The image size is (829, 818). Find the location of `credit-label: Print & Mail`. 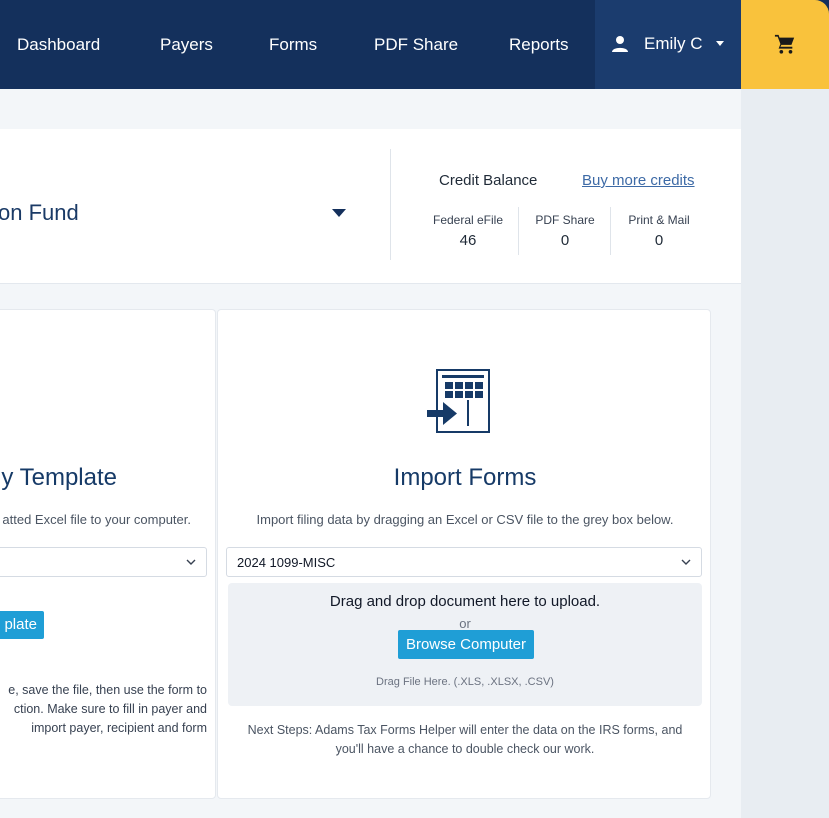

credit-label: Print & Mail is located at coordinates (659, 220).